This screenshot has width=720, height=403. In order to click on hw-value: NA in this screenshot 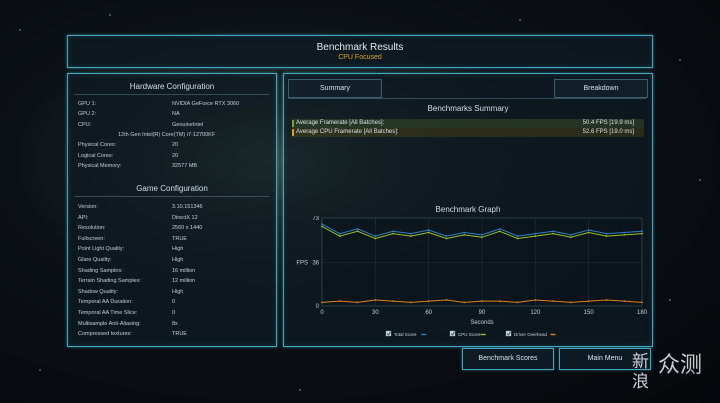, I will do `click(176, 114)`.